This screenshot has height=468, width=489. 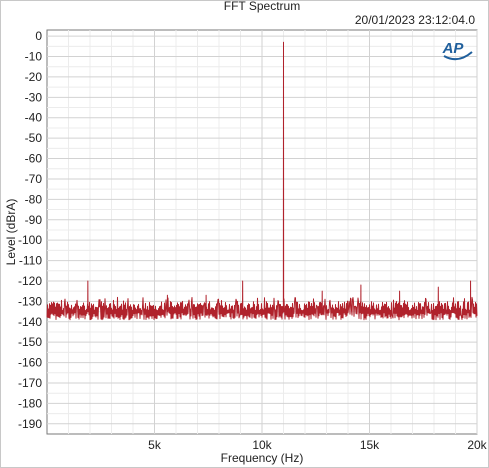 I want to click on y-tick-label: -70, so click(x=34, y=179).